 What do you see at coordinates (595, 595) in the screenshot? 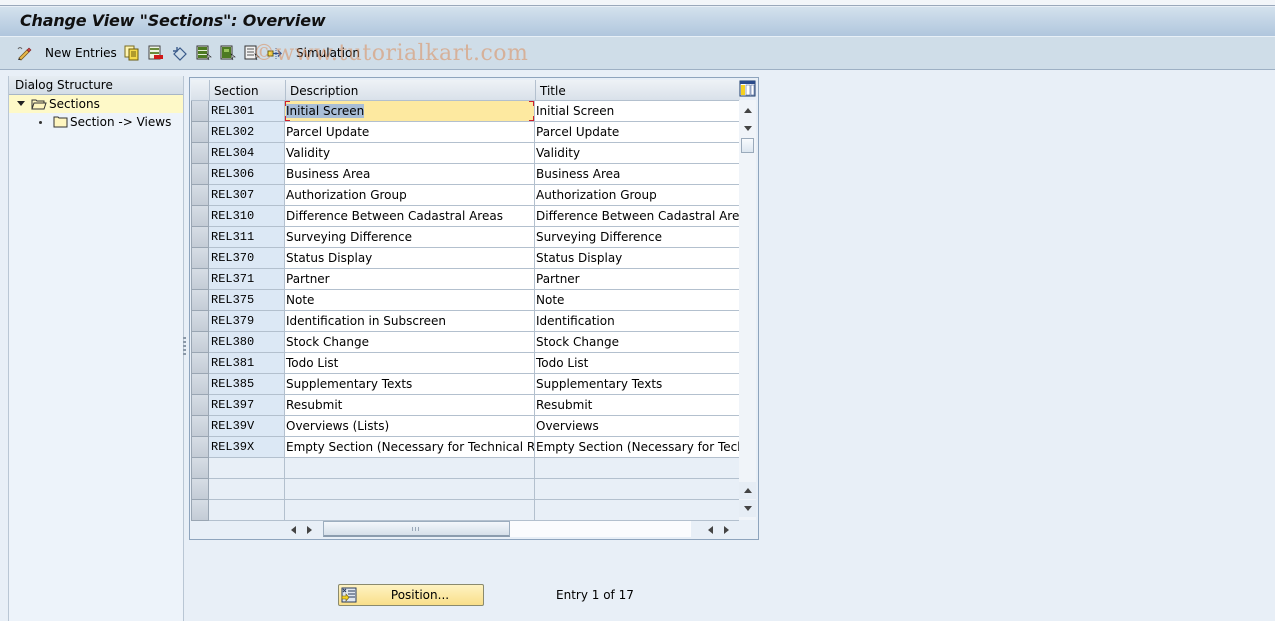
I see `entry-counter: Entry 1 of 17` at bounding box center [595, 595].